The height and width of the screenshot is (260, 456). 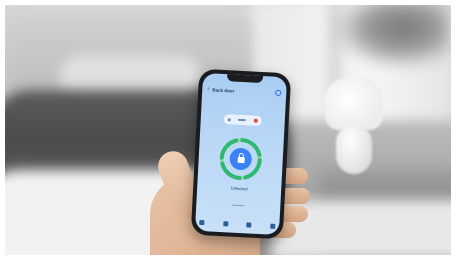 I want to click on settings-icon, so click(x=278, y=93).